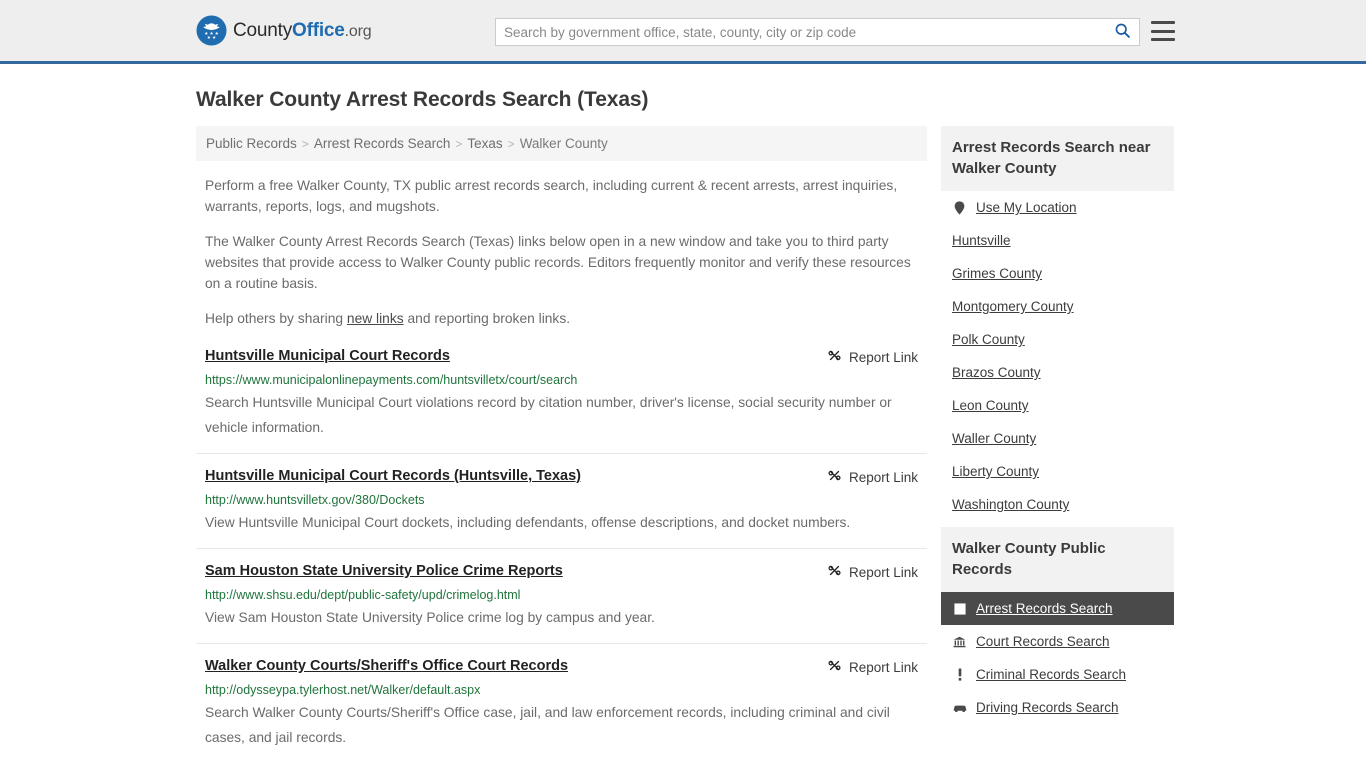 The width and height of the screenshot is (1366, 768). I want to click on public-records-heading: Walker County Public Records, so click(1057, 559).